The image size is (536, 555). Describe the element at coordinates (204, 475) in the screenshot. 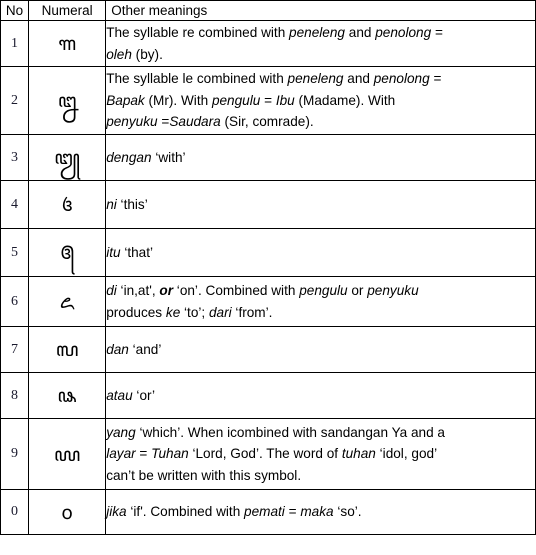

I see `meaning-line: can’t be written with this symbol.` at that location.